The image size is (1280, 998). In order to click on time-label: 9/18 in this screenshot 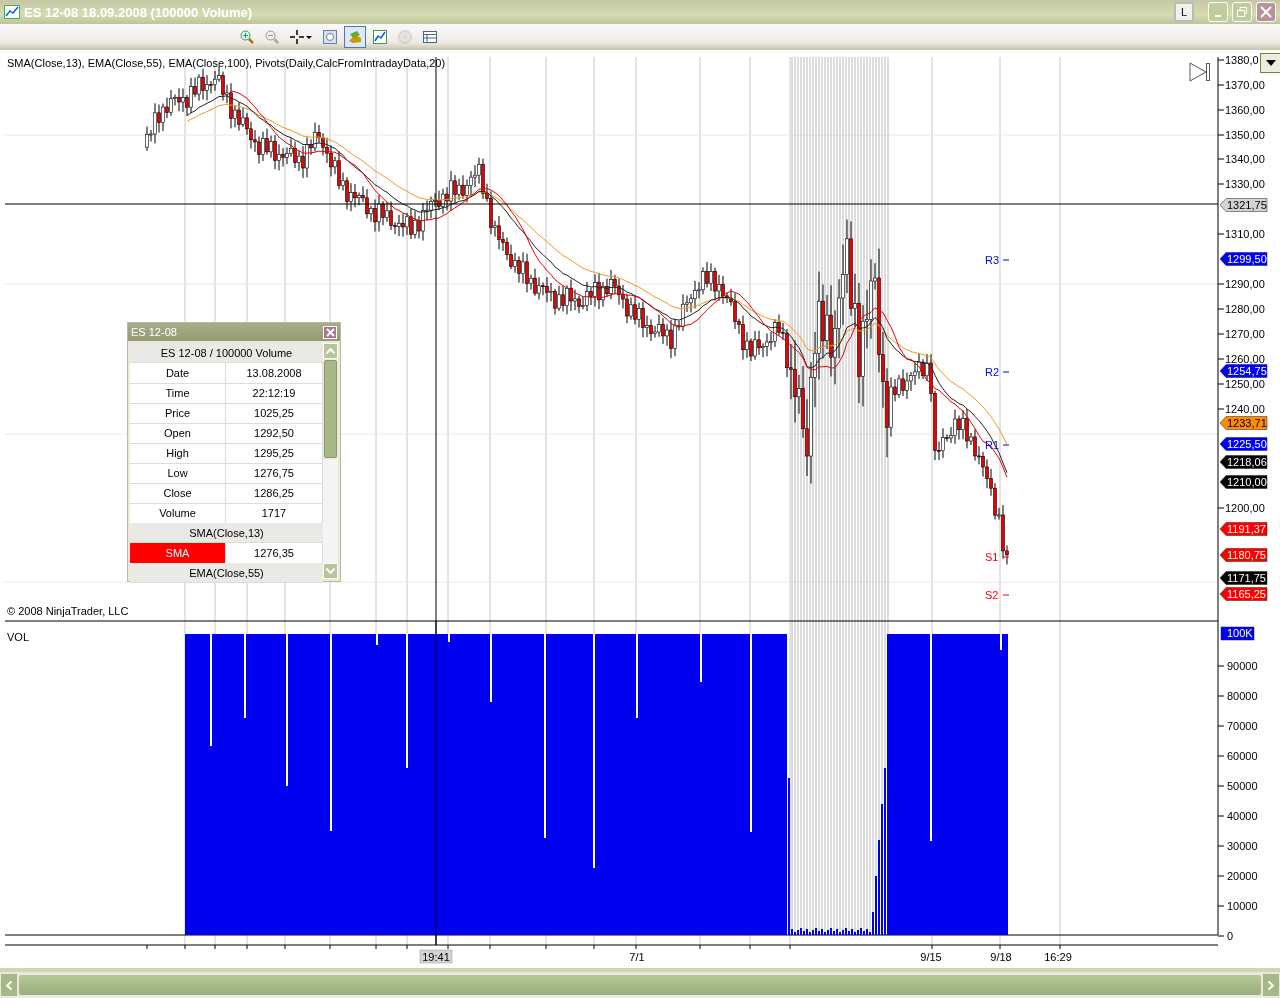, I will do `click(1001, 957)`.